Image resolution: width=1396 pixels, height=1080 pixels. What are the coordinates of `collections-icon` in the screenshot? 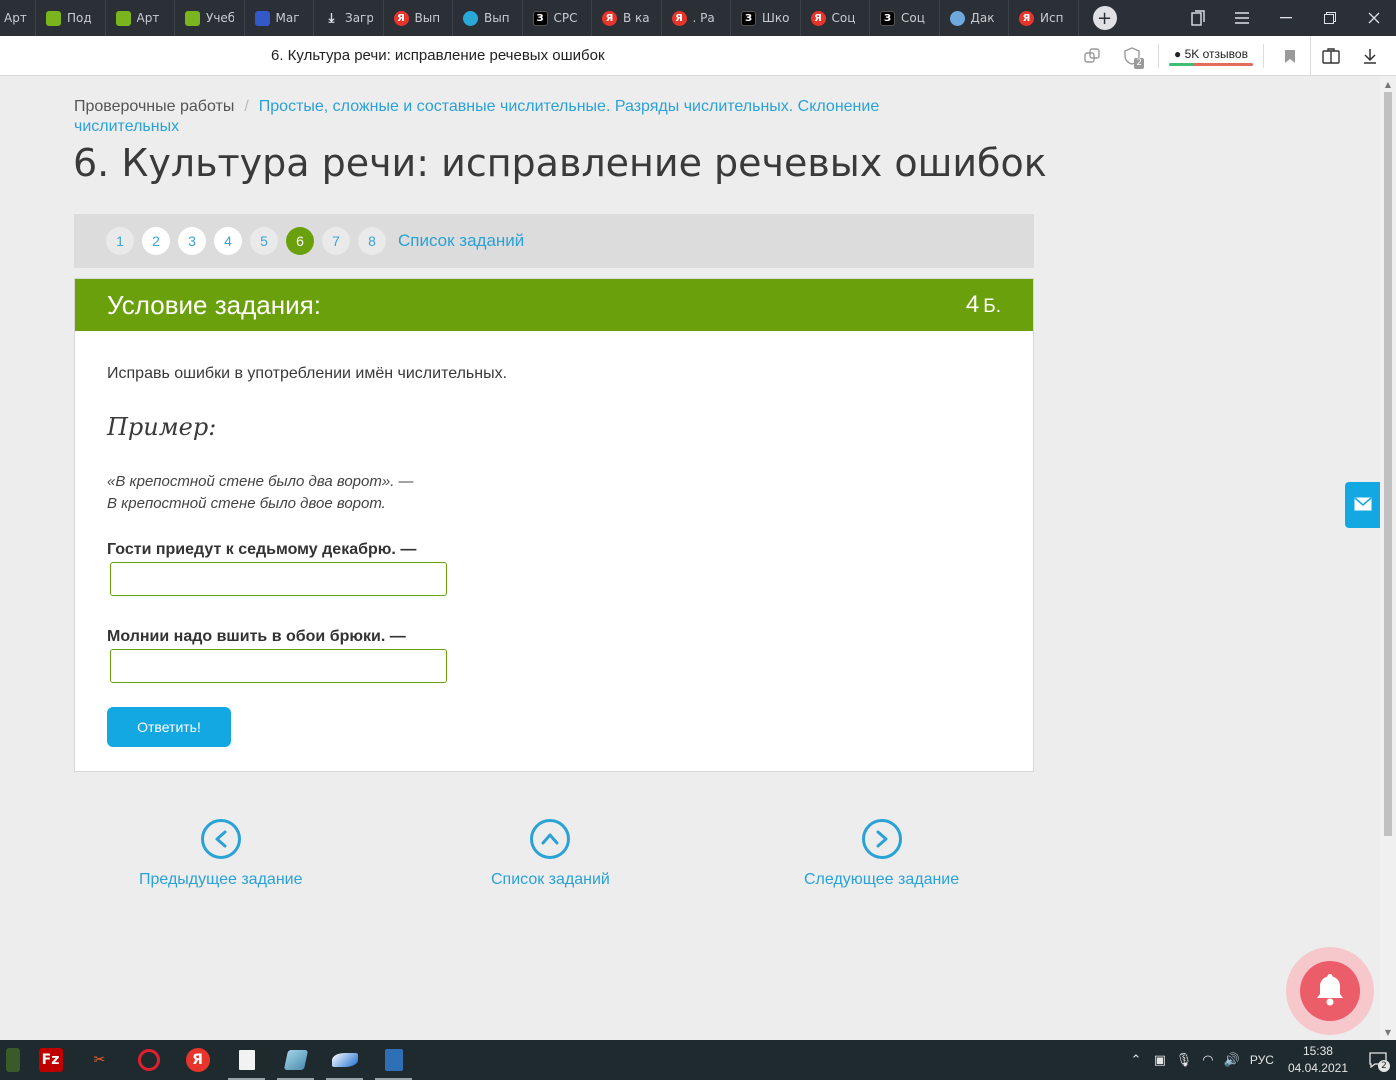 It's located at (1198, 18).